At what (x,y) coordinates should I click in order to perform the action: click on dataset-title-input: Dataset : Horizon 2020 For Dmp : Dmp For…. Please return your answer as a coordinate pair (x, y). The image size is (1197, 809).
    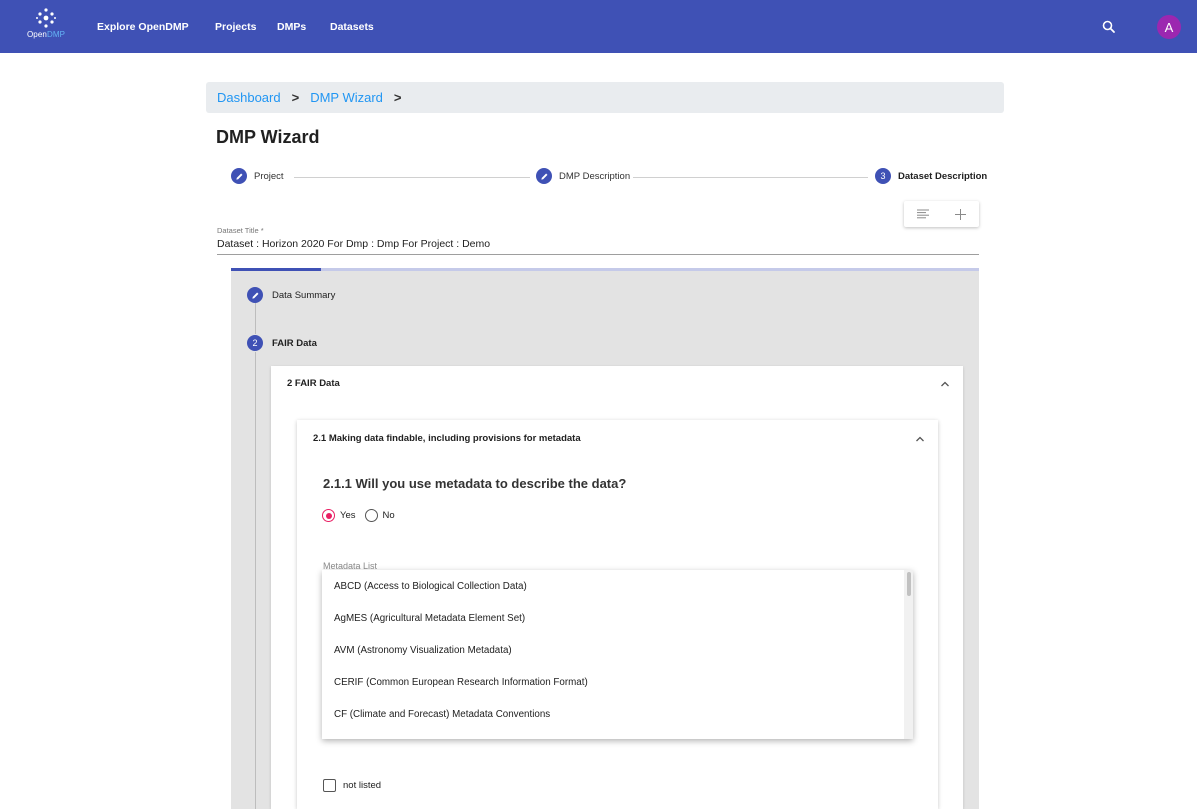
    Looking at the image, I should click on (353, 244).